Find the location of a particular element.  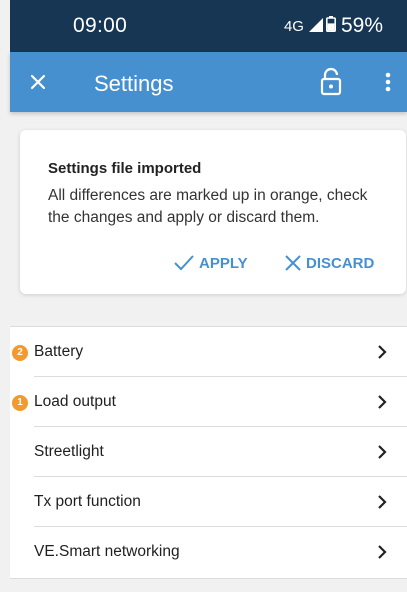

discard-button: DISCARD is located at coordinates (329, 263).